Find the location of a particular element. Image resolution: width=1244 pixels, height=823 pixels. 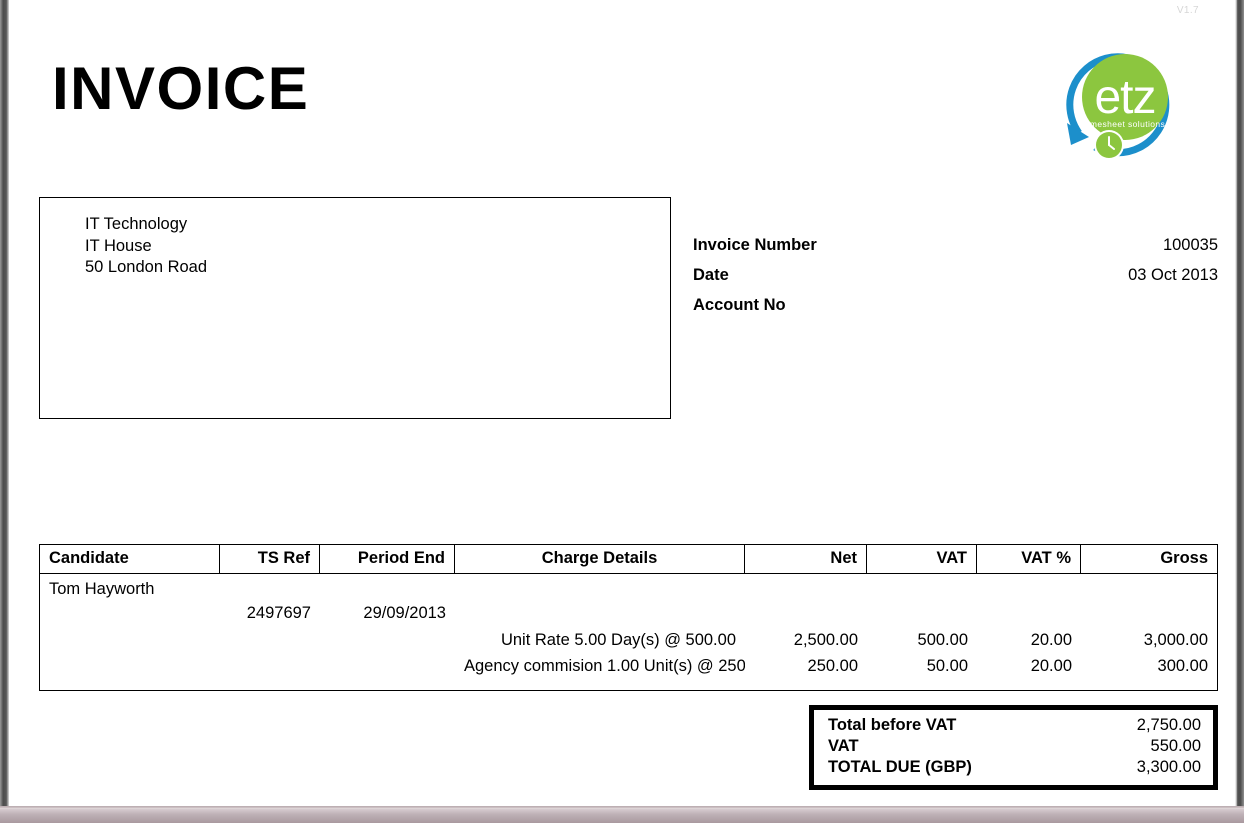

address-line: IT House is located at coordinates (118, 245).